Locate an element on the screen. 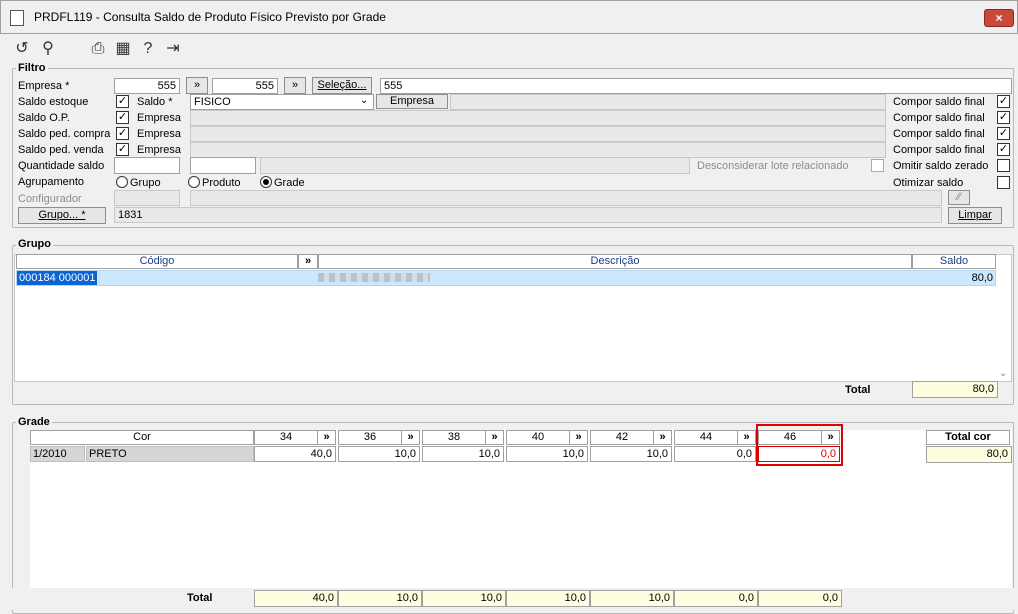 The height and width of the screenshot is (614, 1018). desconsiderar-label: Desconsiderar lote relacionado is located at coordinates (773, 166).